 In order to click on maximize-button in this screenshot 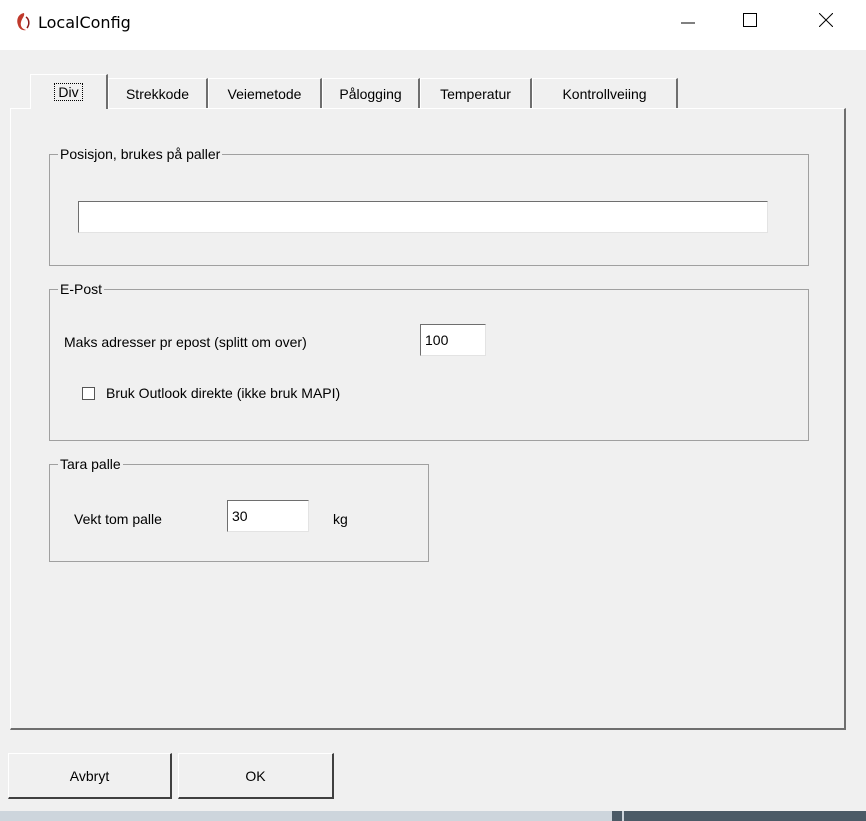, I will do `click(750, 20)`.